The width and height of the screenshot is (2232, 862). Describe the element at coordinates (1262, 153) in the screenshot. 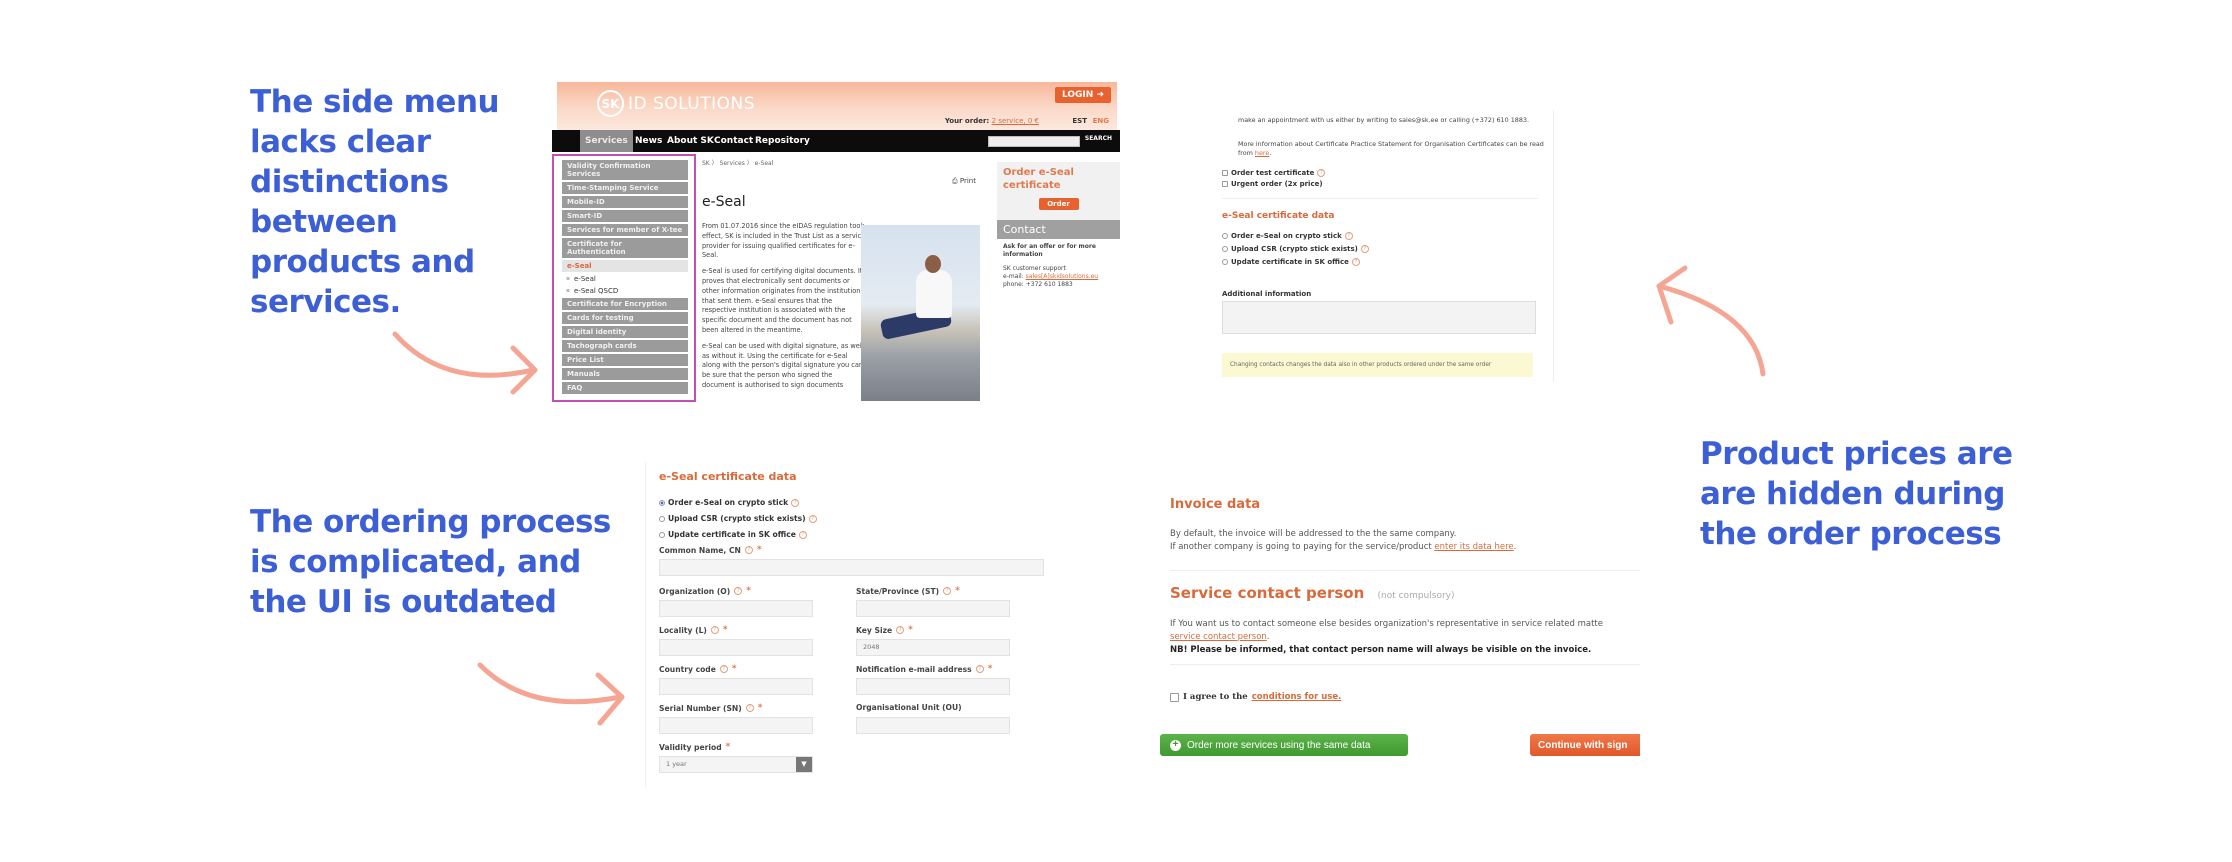

I see `cps-link: here` at that location.